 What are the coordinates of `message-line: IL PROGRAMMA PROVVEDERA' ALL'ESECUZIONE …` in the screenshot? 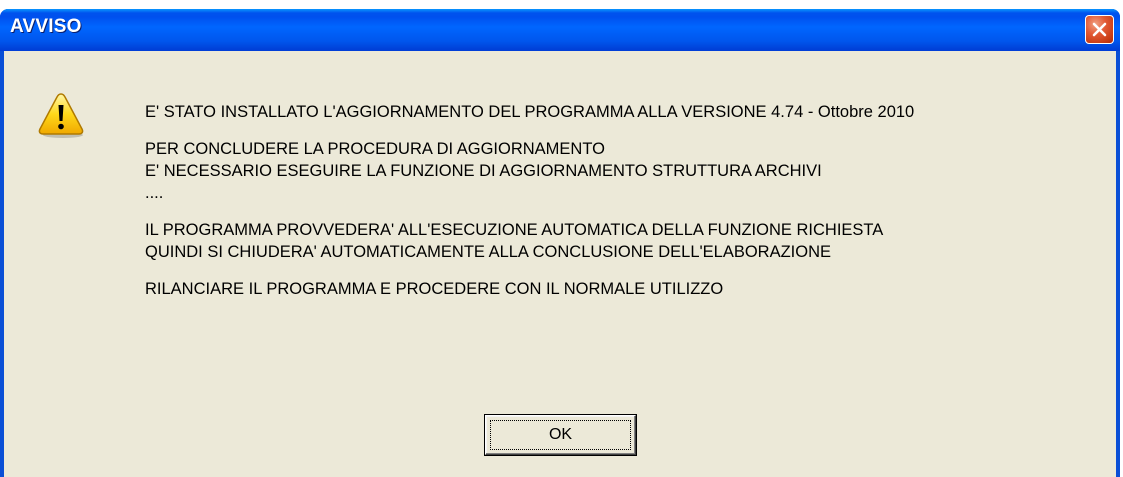 It's located at (514, 230).